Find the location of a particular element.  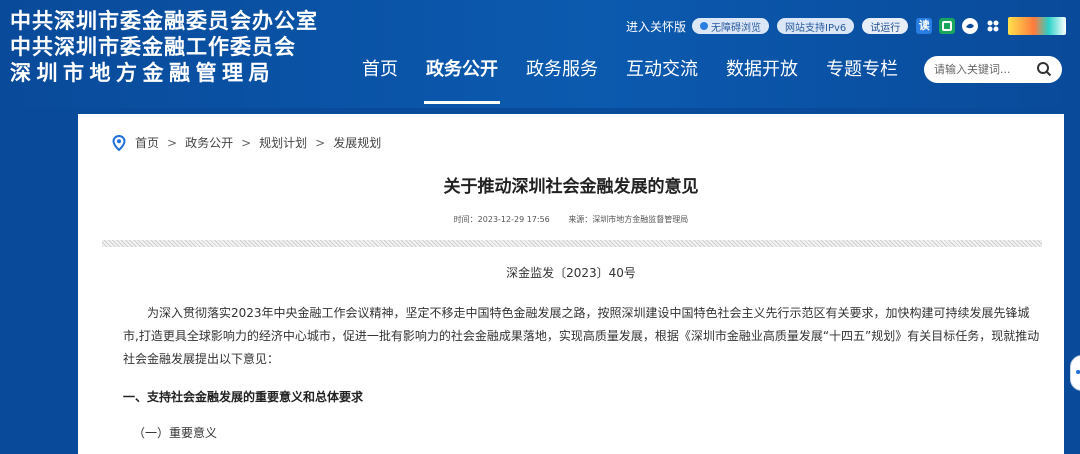

breadcrumb-home: 首页 is located at coordinates (147, 142).